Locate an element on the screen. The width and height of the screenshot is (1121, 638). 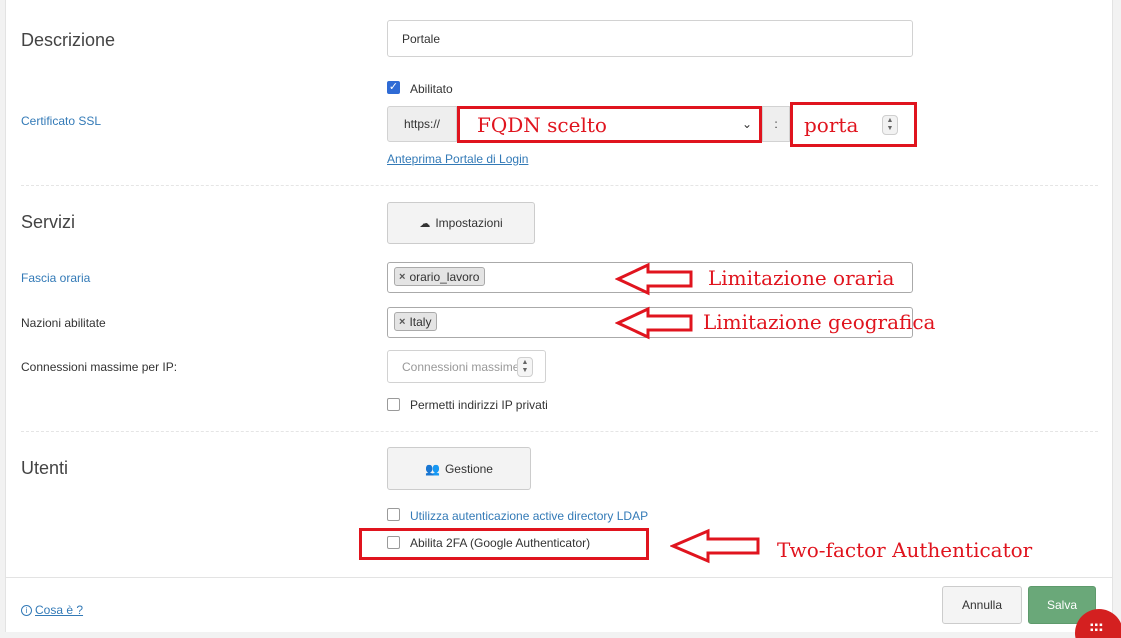
fascia-tag: × orario_lavoro is located at coordinates (440, 276).